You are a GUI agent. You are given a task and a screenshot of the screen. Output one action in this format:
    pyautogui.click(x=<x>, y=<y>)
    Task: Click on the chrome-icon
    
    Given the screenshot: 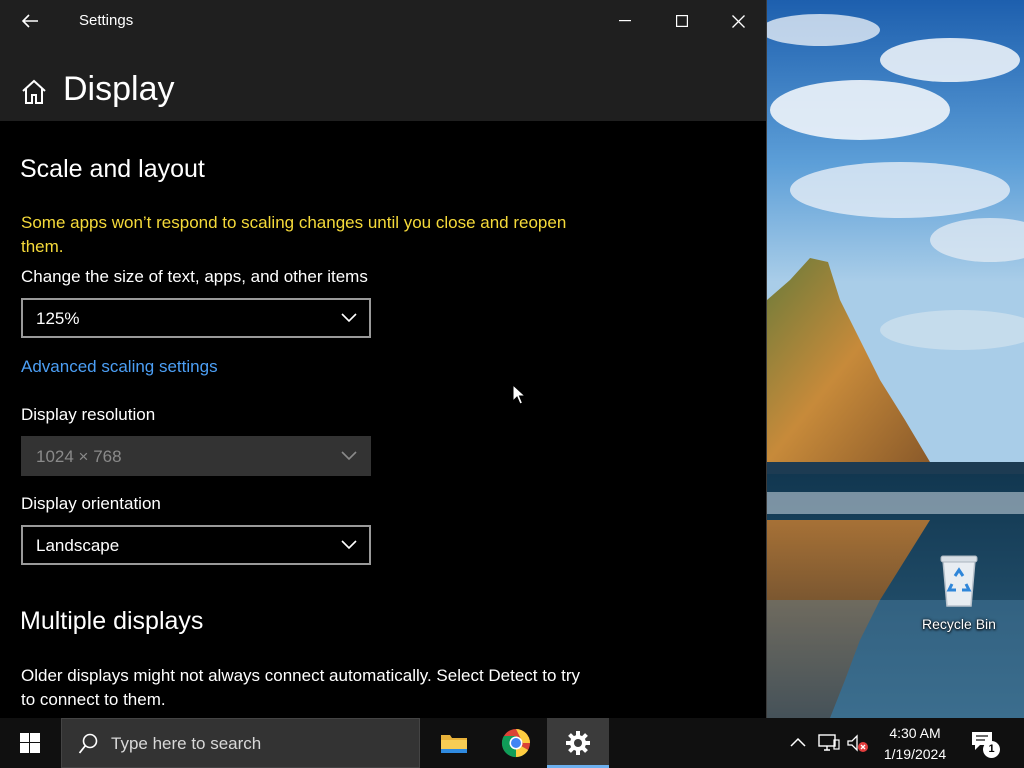 What is the action you would take?
    pyautogui.click(x=515, y=743)
    